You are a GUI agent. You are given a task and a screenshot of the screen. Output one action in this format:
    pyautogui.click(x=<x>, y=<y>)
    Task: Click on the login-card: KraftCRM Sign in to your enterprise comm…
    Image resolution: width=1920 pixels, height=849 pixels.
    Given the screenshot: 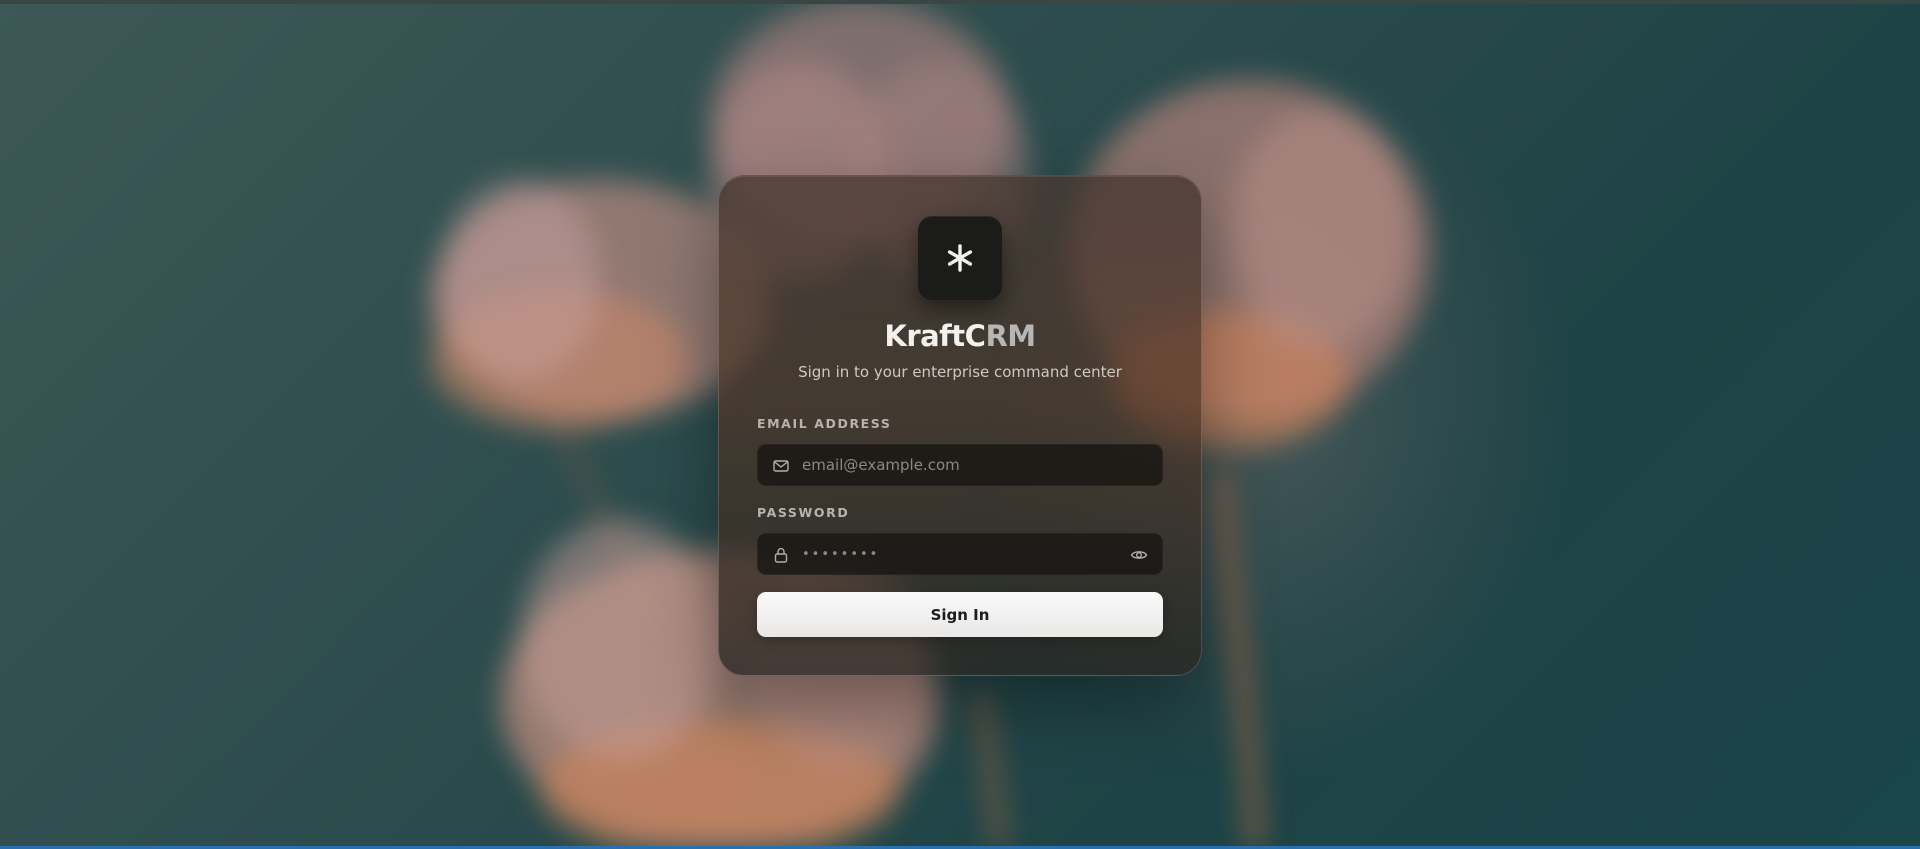 What is the action you would take?
    pyautogui.click(x=960, y=425)
    